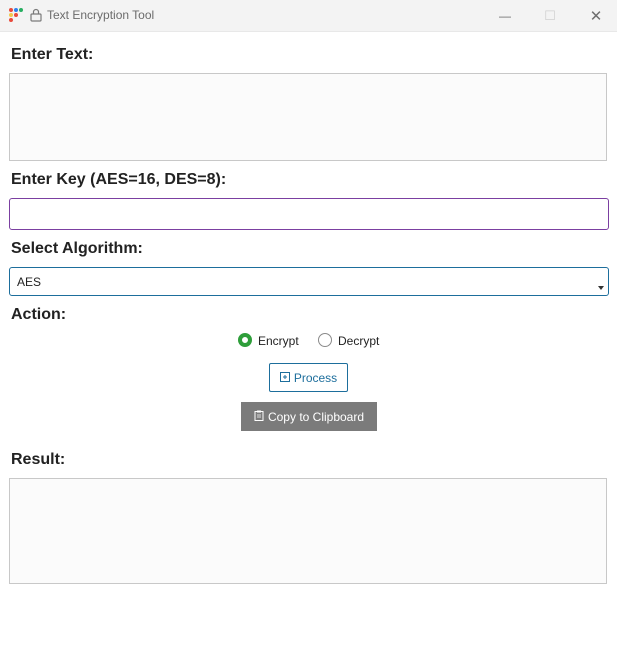 The width and height of the screenshot is (617, 668). What do you see at coordinates (325, 340) in the screenshot?
I see `decrypt-radio` at bounding box center [325, 340].